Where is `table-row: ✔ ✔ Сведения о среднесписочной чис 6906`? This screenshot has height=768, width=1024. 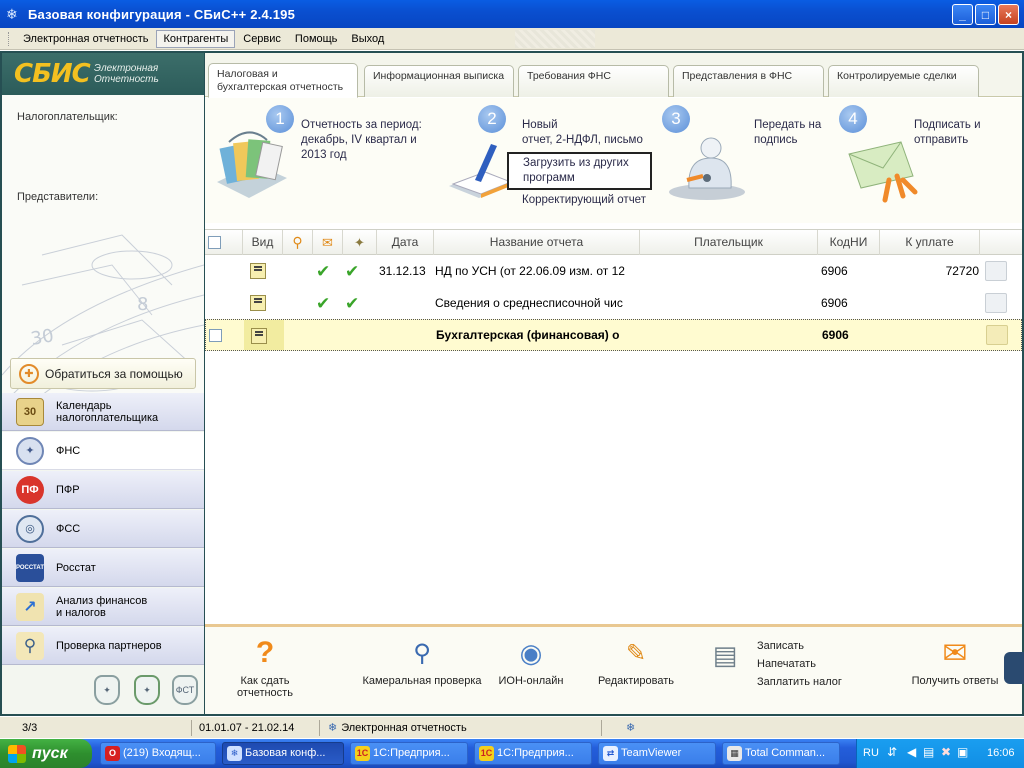 table-row: ✔ ✔ Сведения о среднесписочной чис 6906 is located at coordinates (613, 303).